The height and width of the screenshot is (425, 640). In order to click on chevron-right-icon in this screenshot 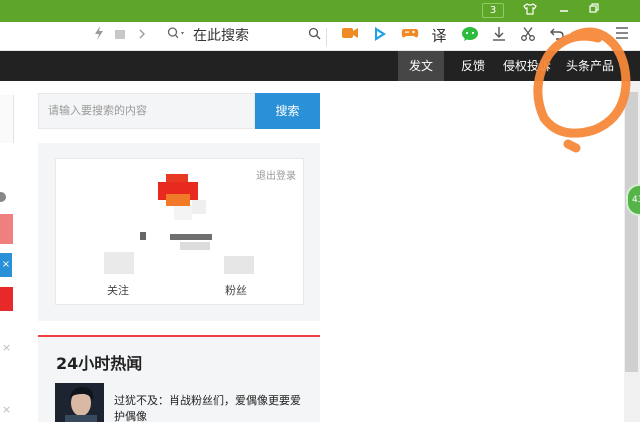, I will do `click(142, 36)`.